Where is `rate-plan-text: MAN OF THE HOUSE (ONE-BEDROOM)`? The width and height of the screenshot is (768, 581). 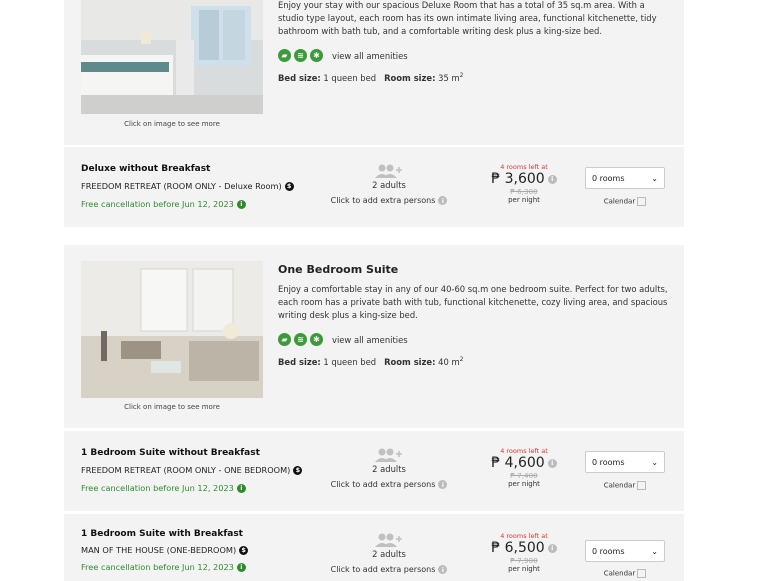 rate-plan-text: MAN OF THE HOUSE (ONE-BEDROOM) is located at coordinates (159, 550).